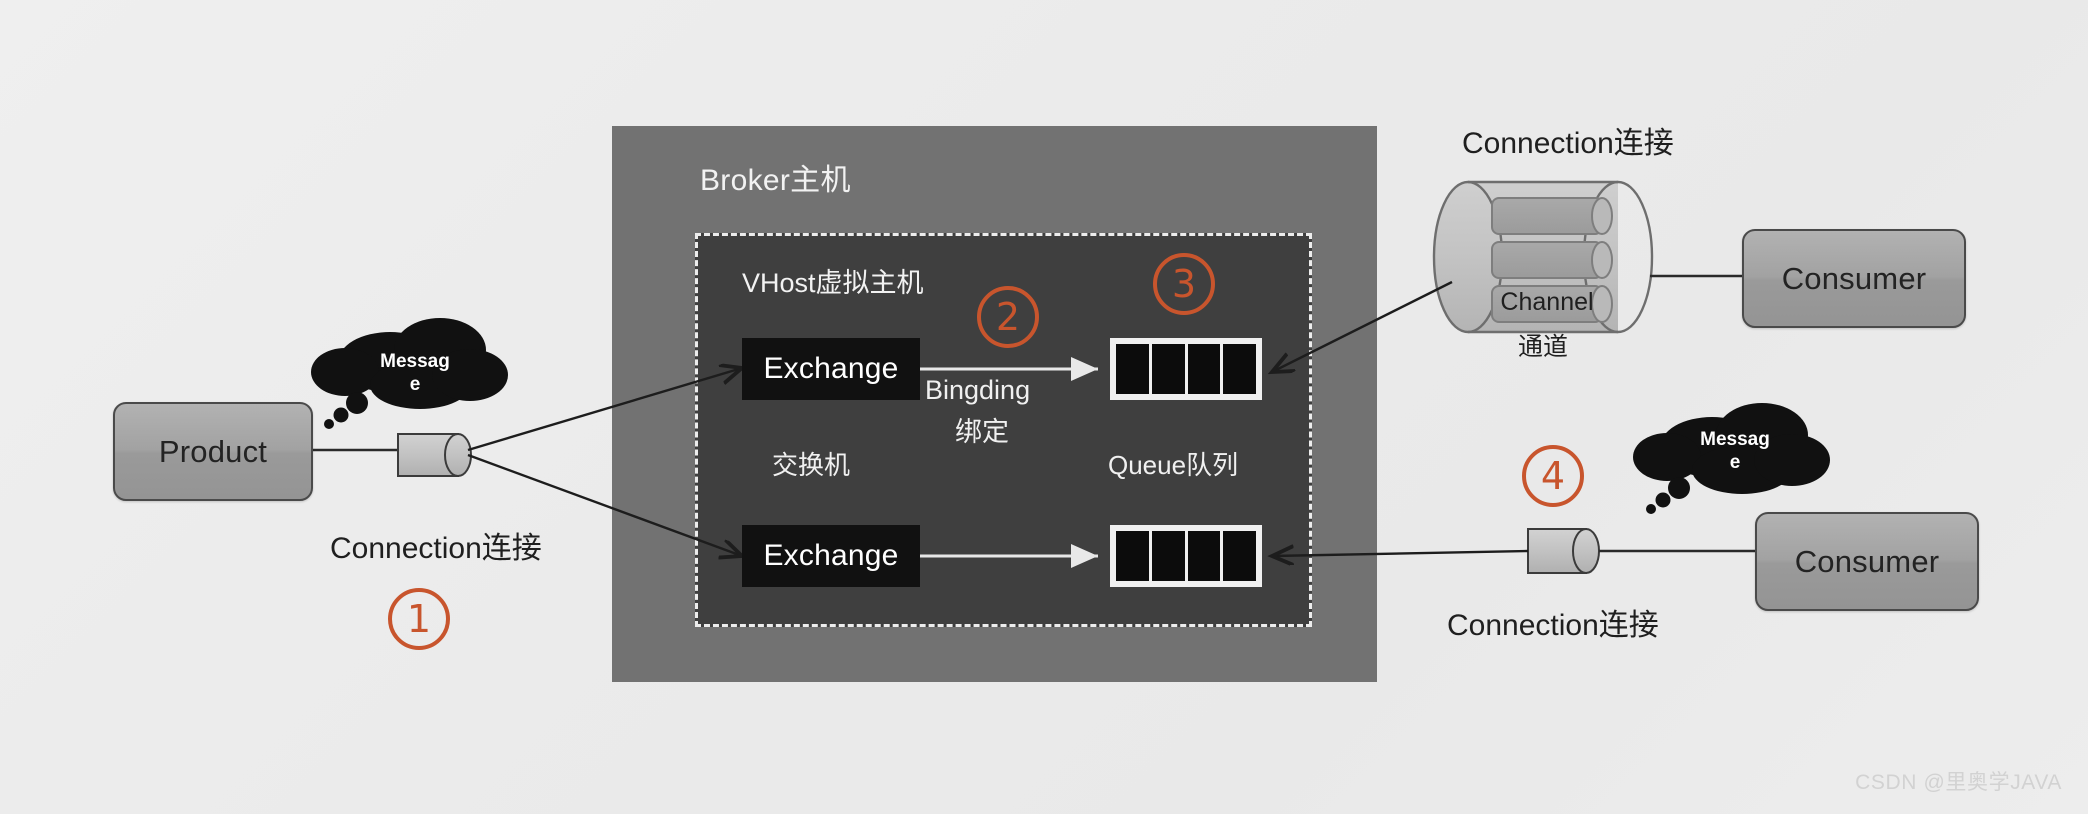 Image resolution: width=2088 pixels, height=814 pixels. I want to click on connection-label-left: Connection连接, so click(436, 548).